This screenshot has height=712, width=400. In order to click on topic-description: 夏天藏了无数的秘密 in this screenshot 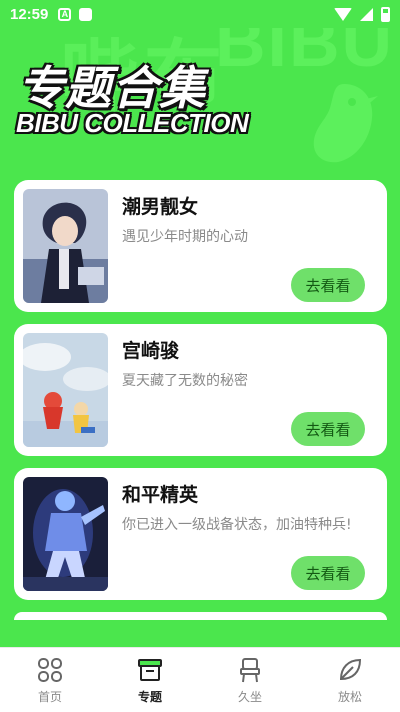, I will do `click(185, 381)`.